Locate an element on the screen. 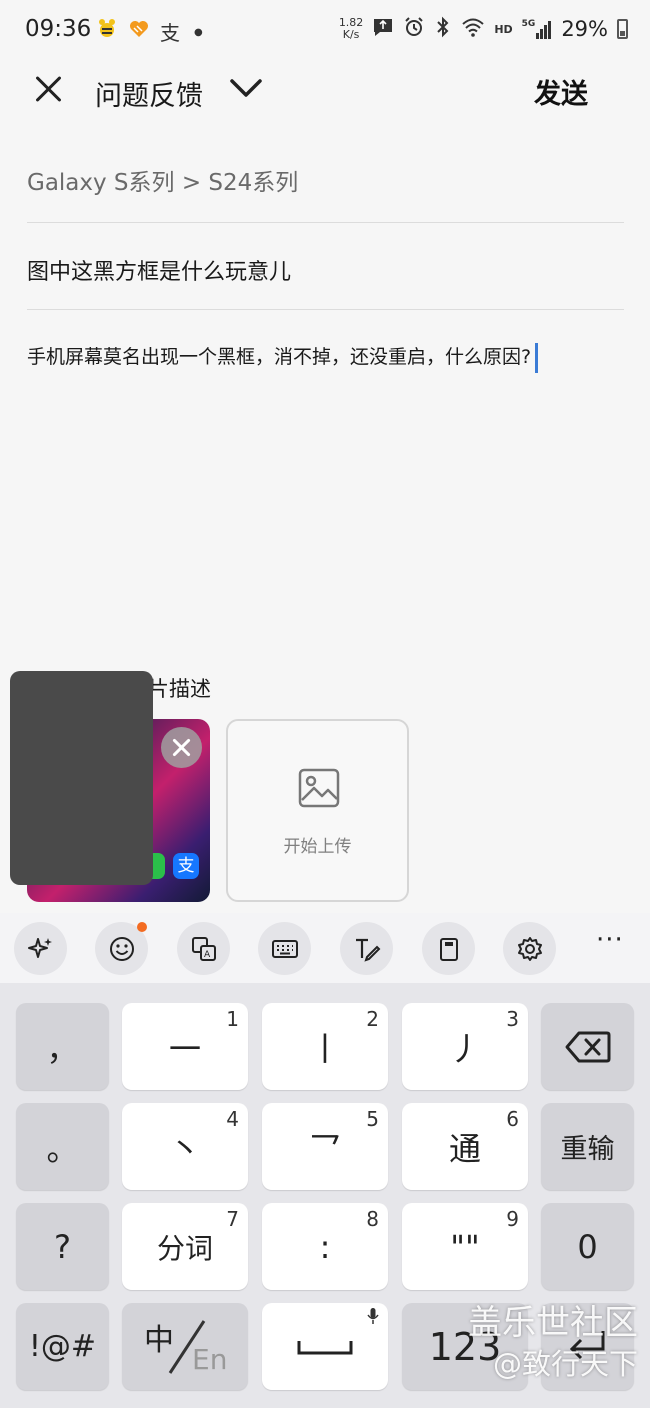 The width and height of the screenshot is (650, 1408). backspace-key is located at coordinates (587, 1046).